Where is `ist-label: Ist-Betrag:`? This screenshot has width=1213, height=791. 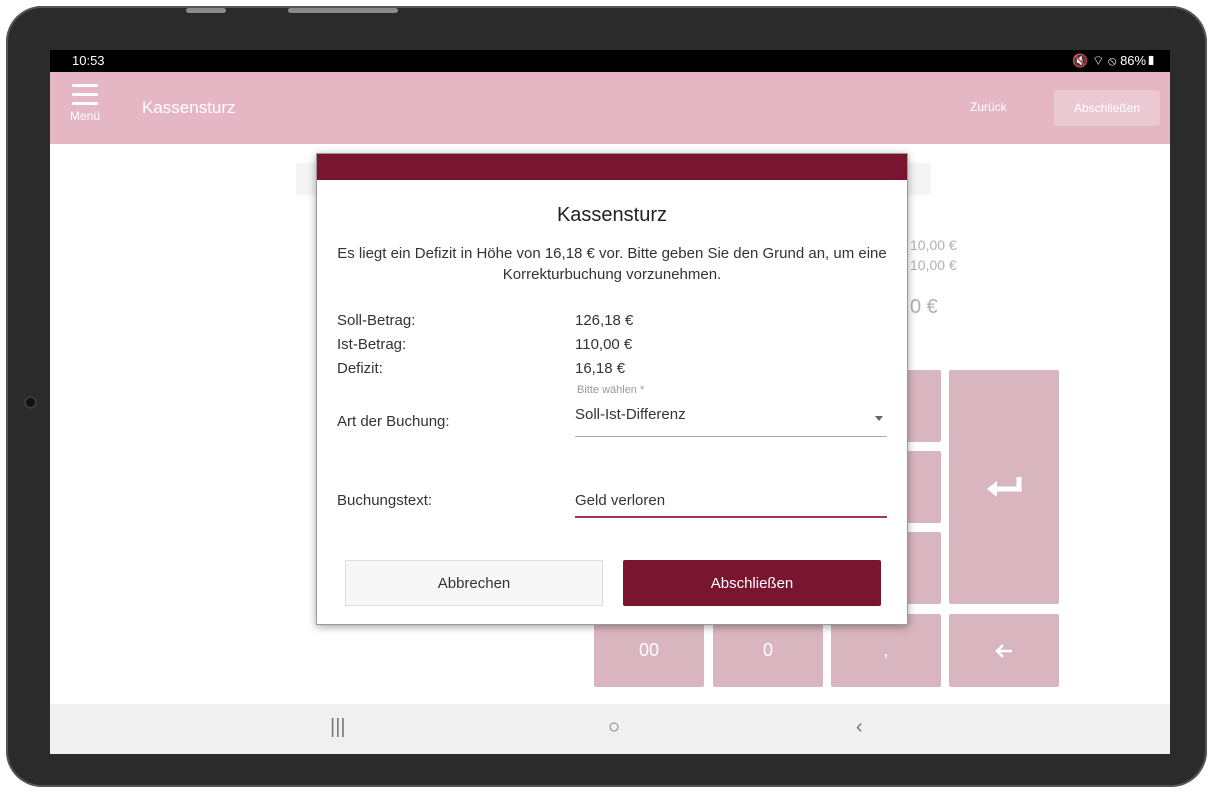 ist-label: Ist-Betrag: is located at coordinates (372, 344).